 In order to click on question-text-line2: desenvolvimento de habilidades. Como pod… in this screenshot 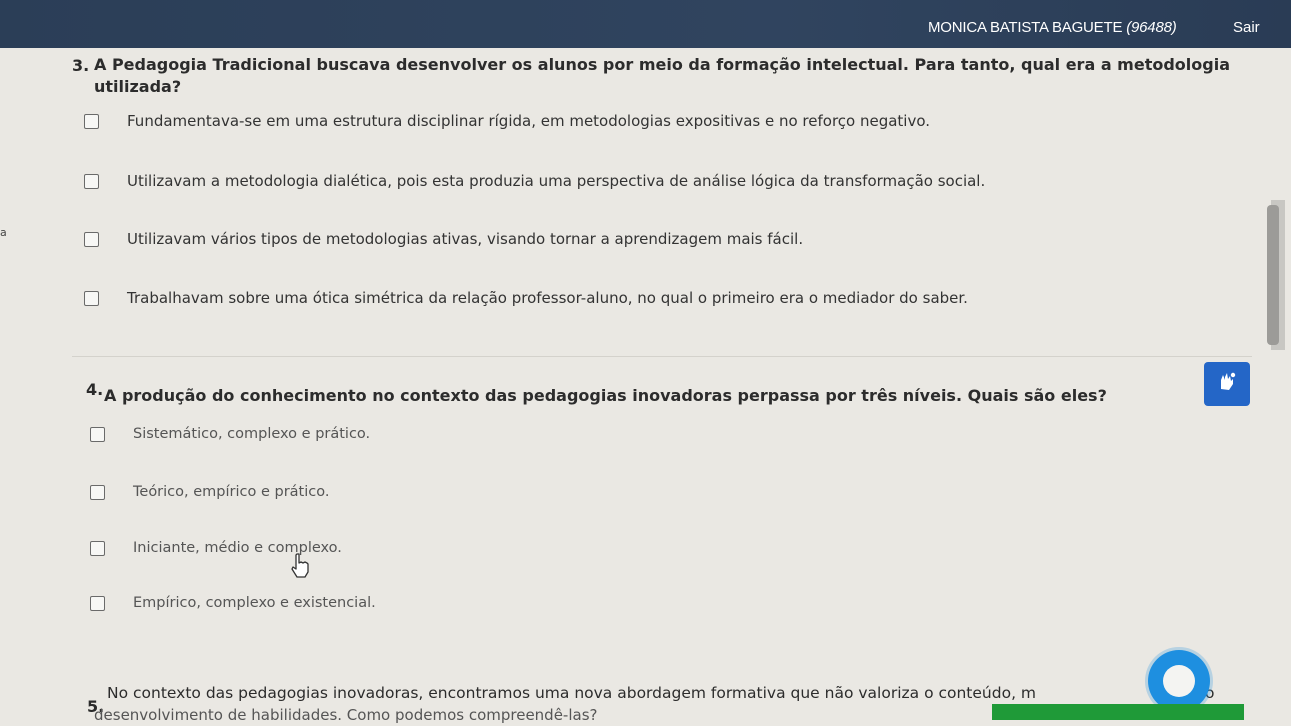, I will do `click(346, 715)`.